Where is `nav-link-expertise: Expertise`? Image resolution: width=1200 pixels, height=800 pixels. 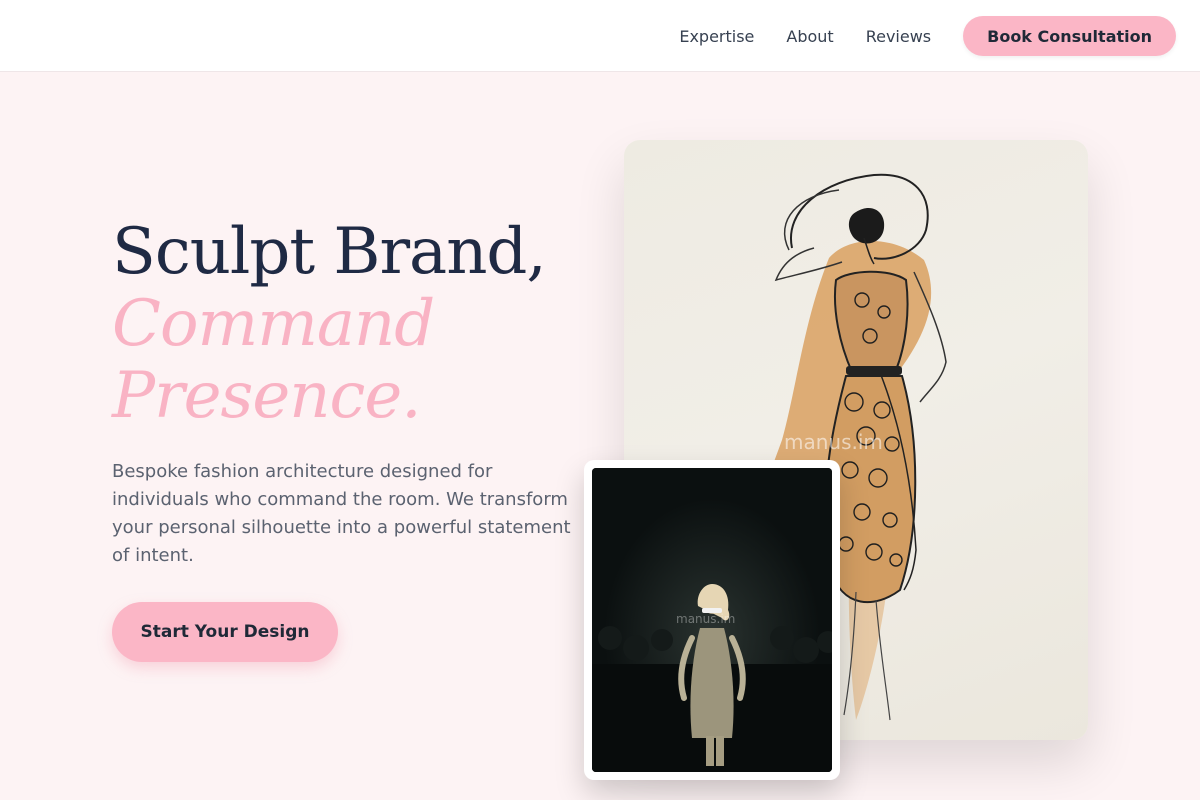
nav-link-expertise: Expertise is located at coordinates (716, 36).